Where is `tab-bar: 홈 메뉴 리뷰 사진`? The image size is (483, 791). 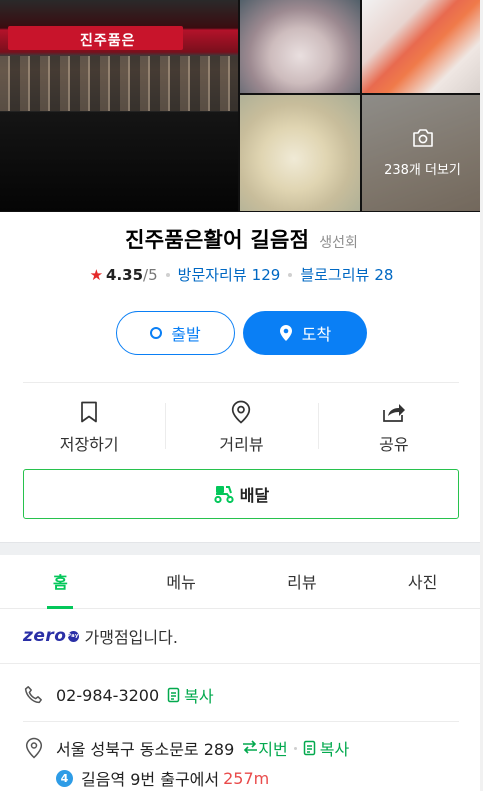 tab-bar: 홈 메뉴 리뷰 사진 is located at coordinates (241, 581).